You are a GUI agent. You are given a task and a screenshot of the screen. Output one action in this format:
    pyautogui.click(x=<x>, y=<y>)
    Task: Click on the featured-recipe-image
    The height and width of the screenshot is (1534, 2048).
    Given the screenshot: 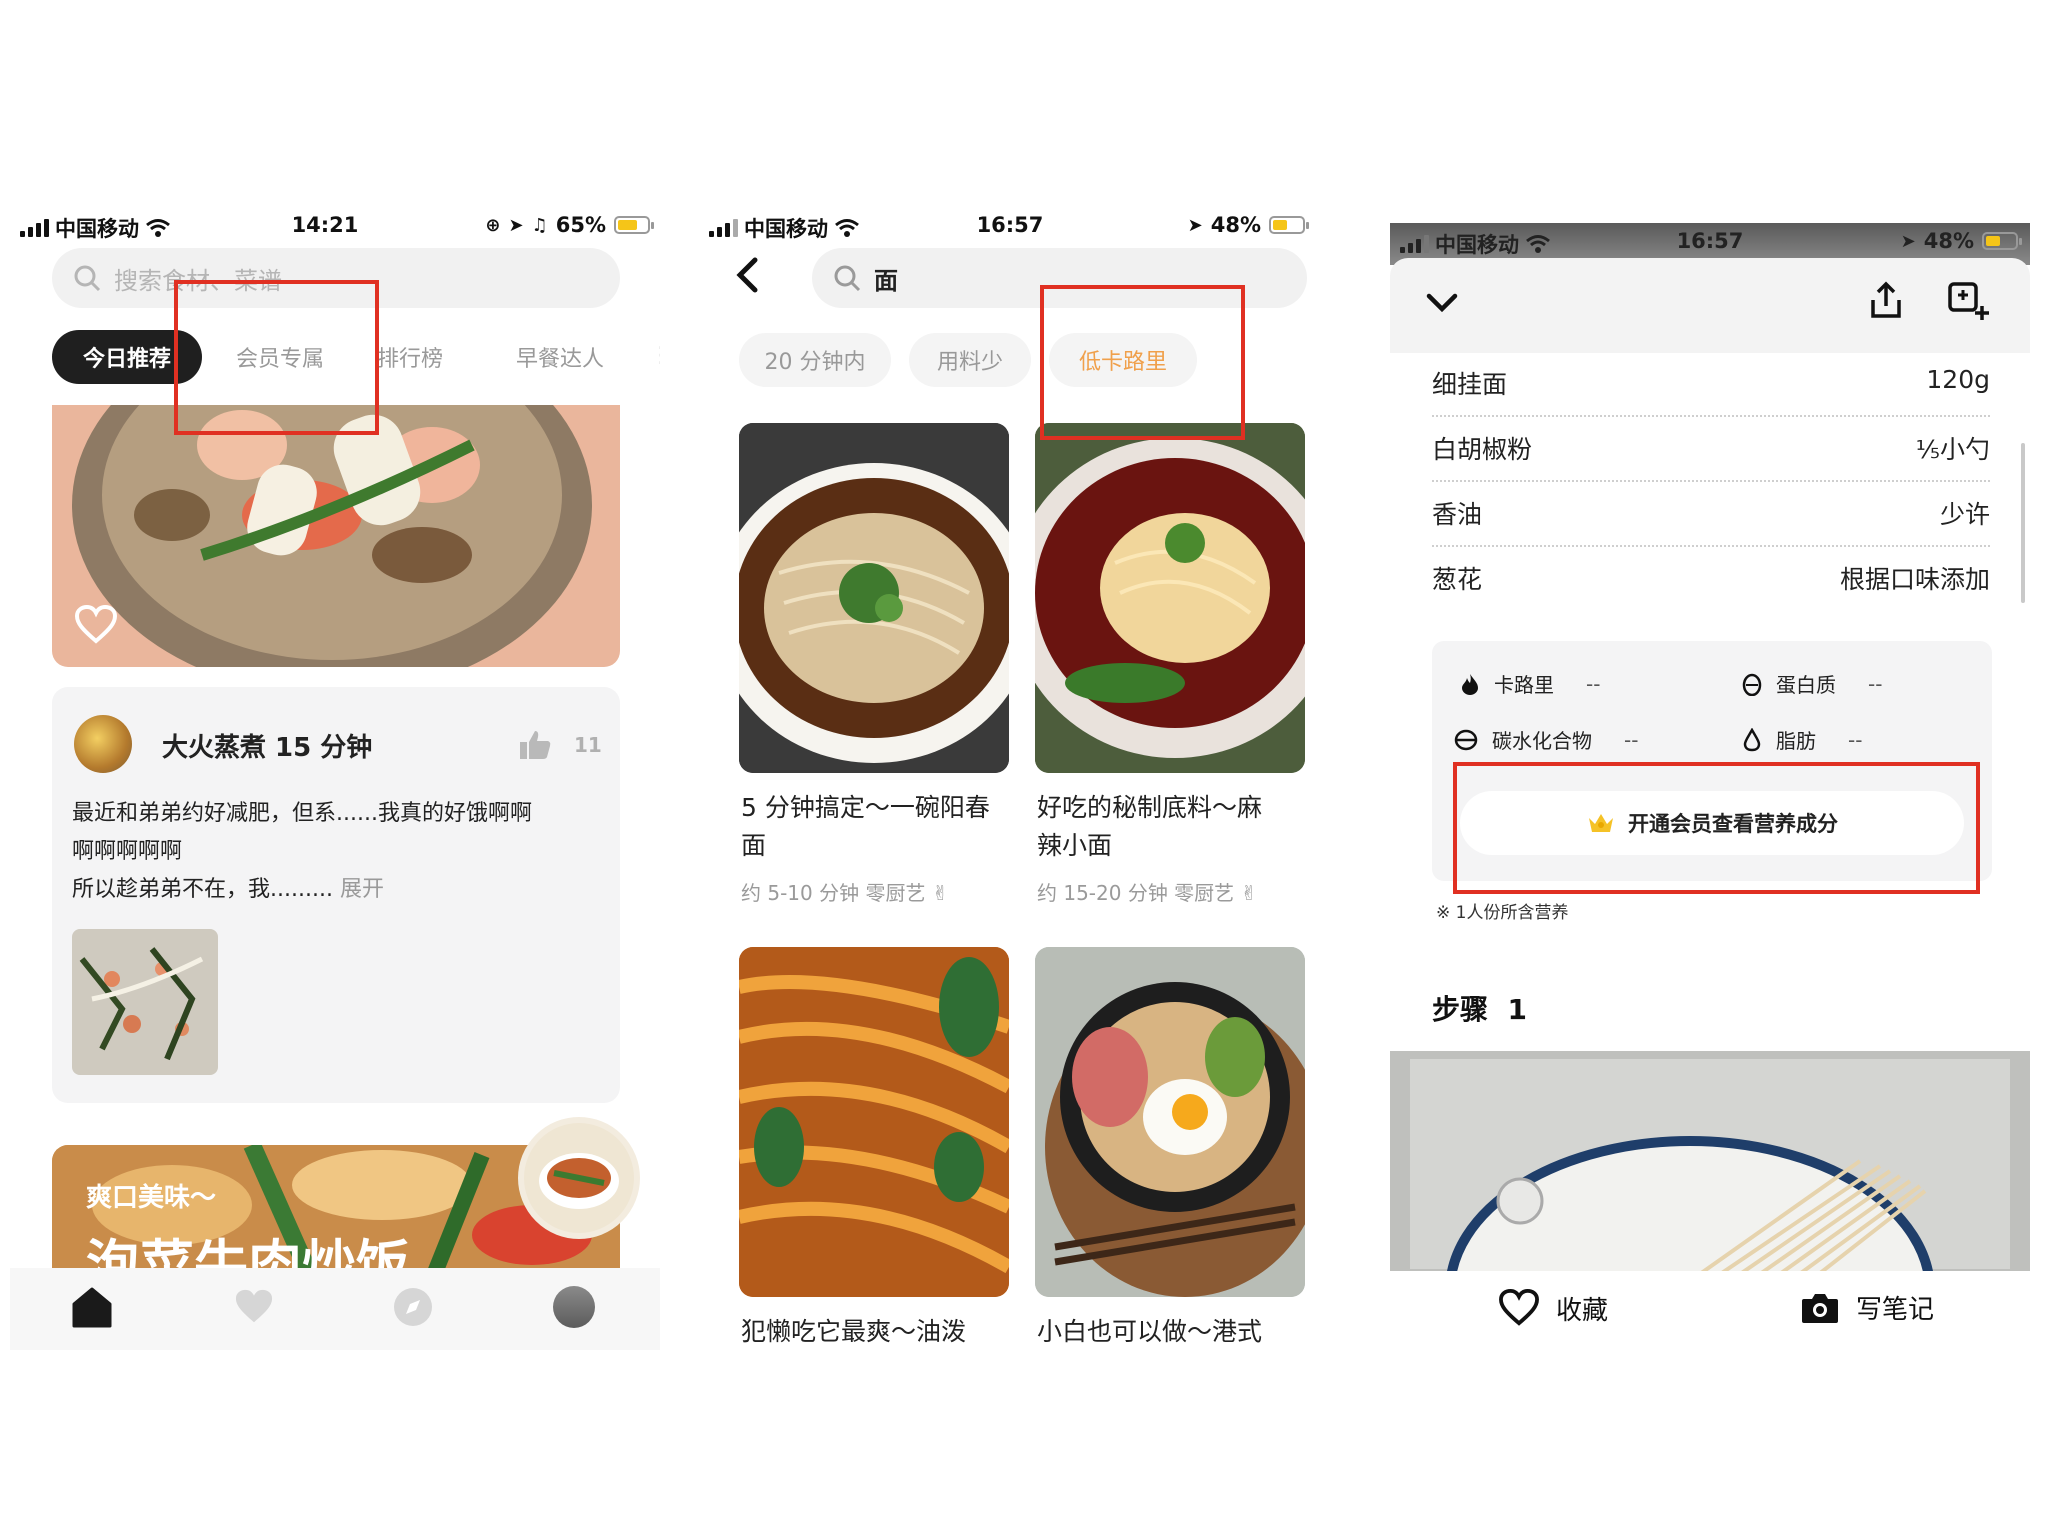 What is the action you would take?
    pyautogui.click(x=336, y=536)
    